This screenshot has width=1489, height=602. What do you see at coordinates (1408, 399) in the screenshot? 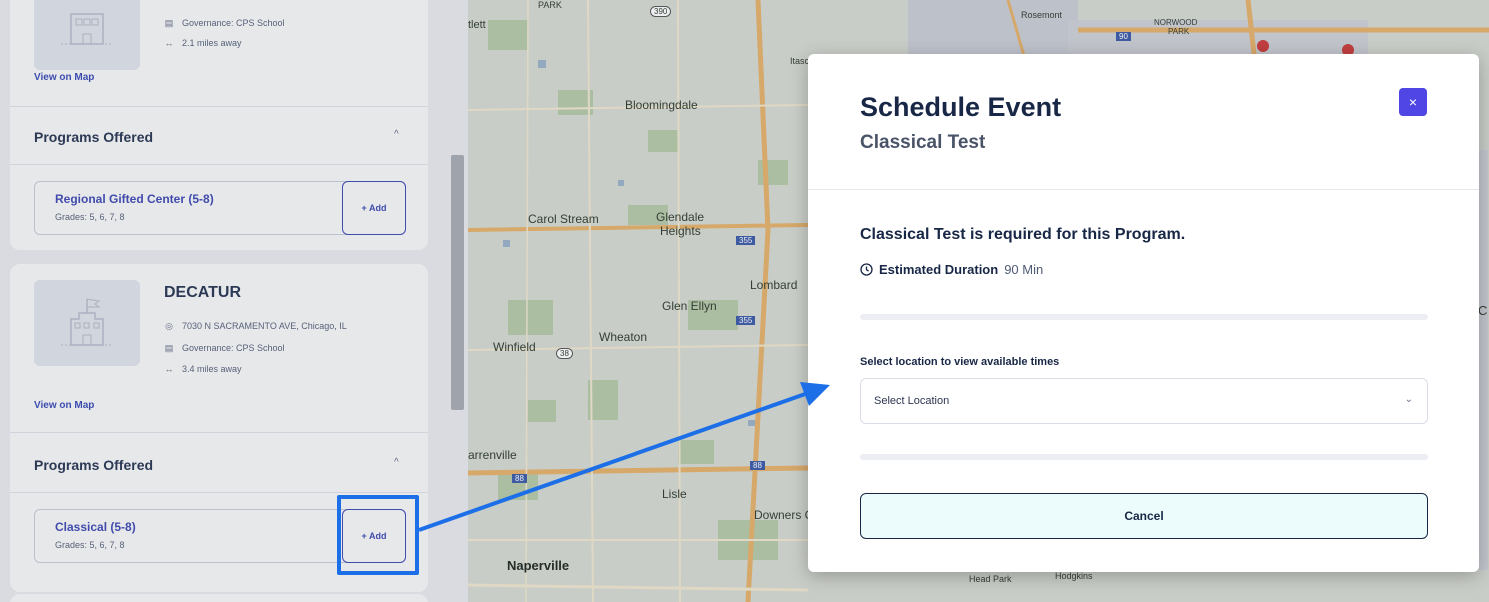
I see `chevron-down-icon: ⌄` at bounding box center [1408, 399].